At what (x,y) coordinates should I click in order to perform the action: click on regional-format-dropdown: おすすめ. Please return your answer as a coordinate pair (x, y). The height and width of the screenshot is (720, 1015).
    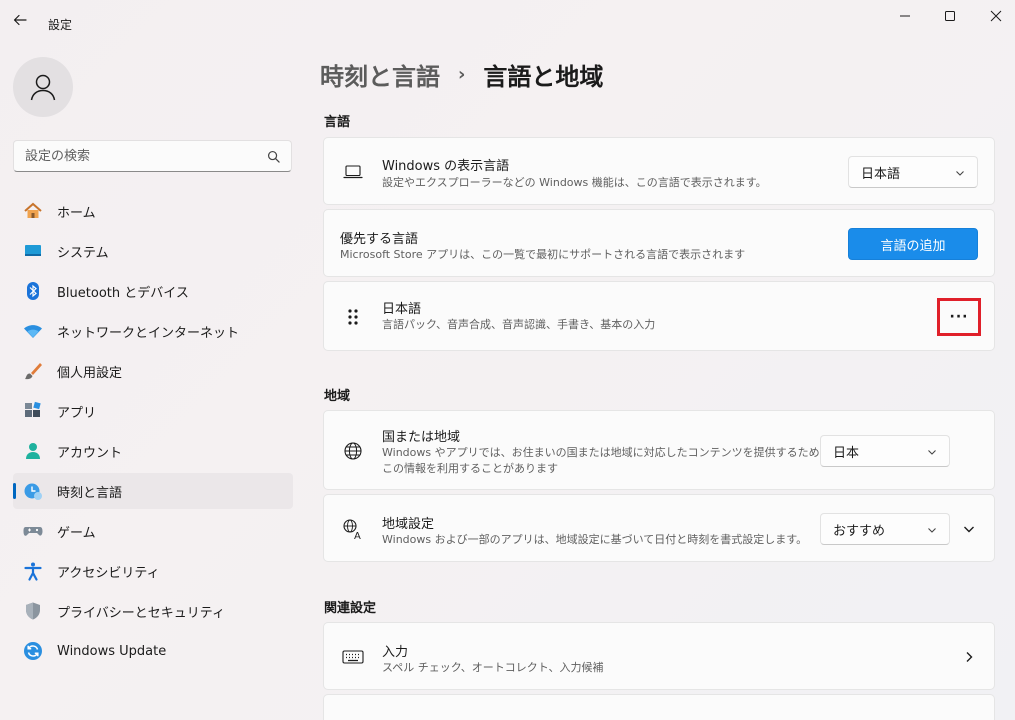
    Looking at the image, I should click on (885, 529).